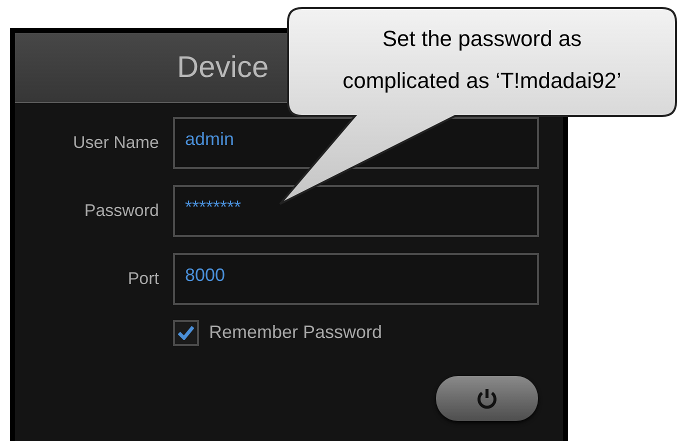 The height and width of the screenshot is (441, 678). What do you see at coordinates (482, 81) in the screenshot?
I see `callout-text: complicated as ‘T!mdadai92’` at bounding box center [482, 81].